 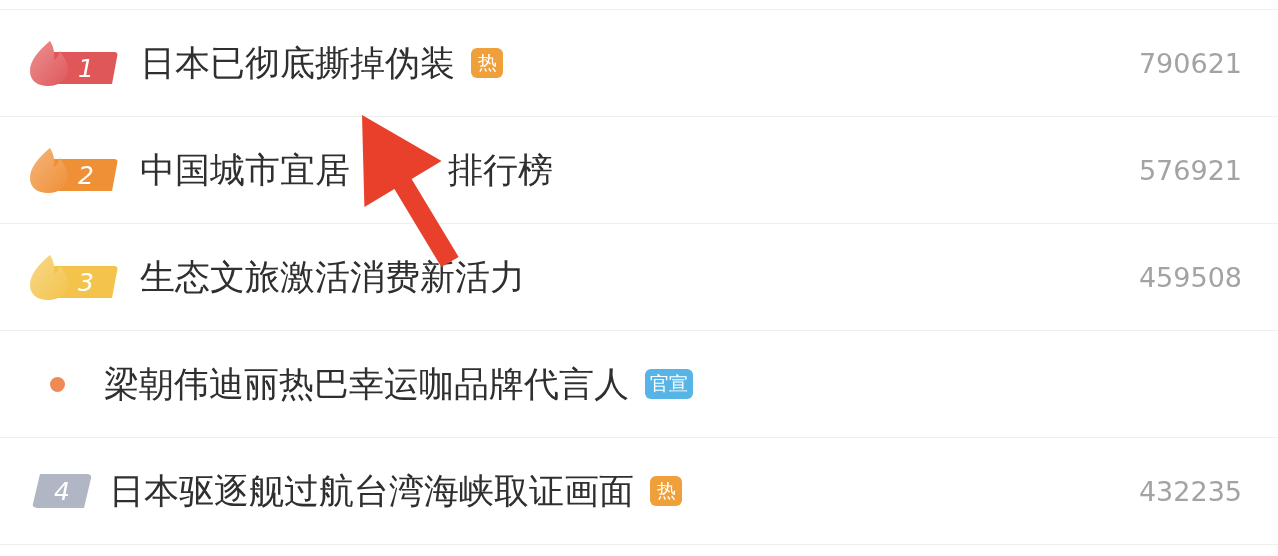 I want to click on topic-label: 官宣, so click(x=669, y=384).